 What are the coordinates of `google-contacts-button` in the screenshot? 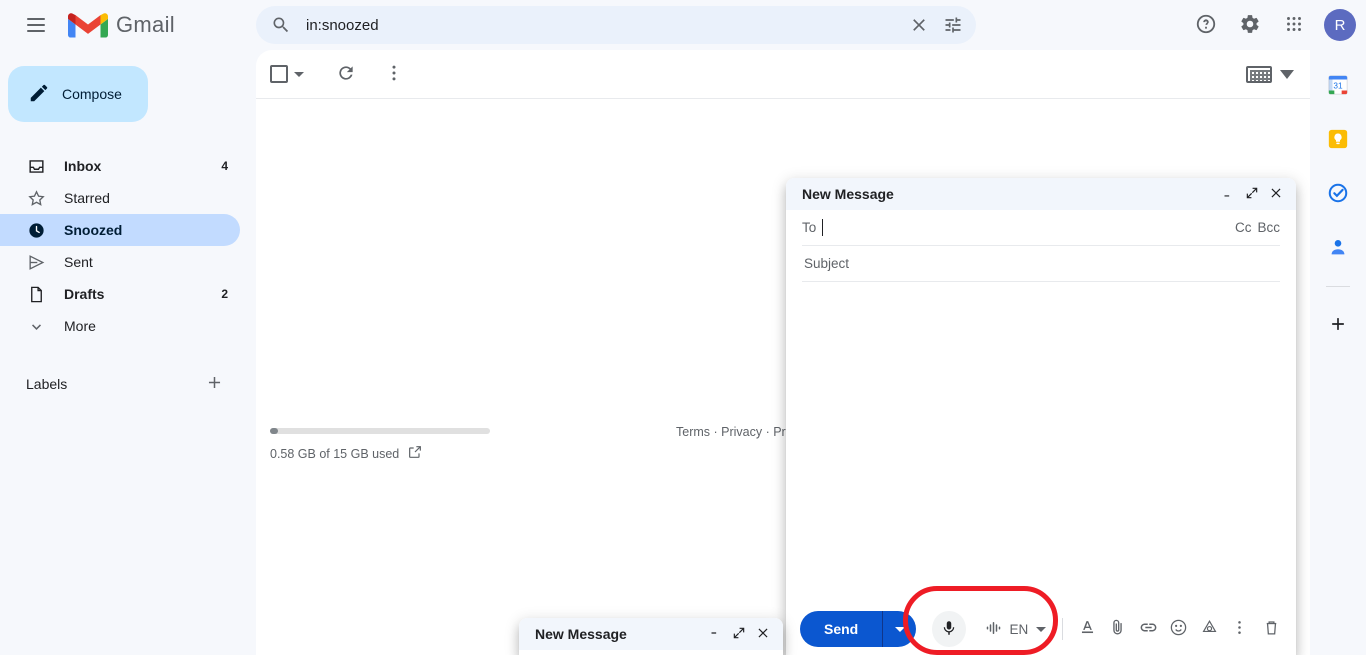 It's located at (1338, 248).